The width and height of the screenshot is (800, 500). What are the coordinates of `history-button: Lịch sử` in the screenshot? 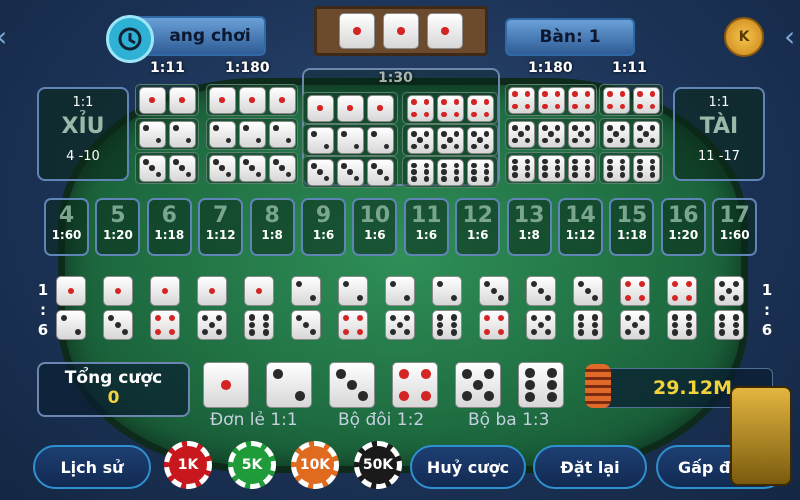 It's located at (92, 467).